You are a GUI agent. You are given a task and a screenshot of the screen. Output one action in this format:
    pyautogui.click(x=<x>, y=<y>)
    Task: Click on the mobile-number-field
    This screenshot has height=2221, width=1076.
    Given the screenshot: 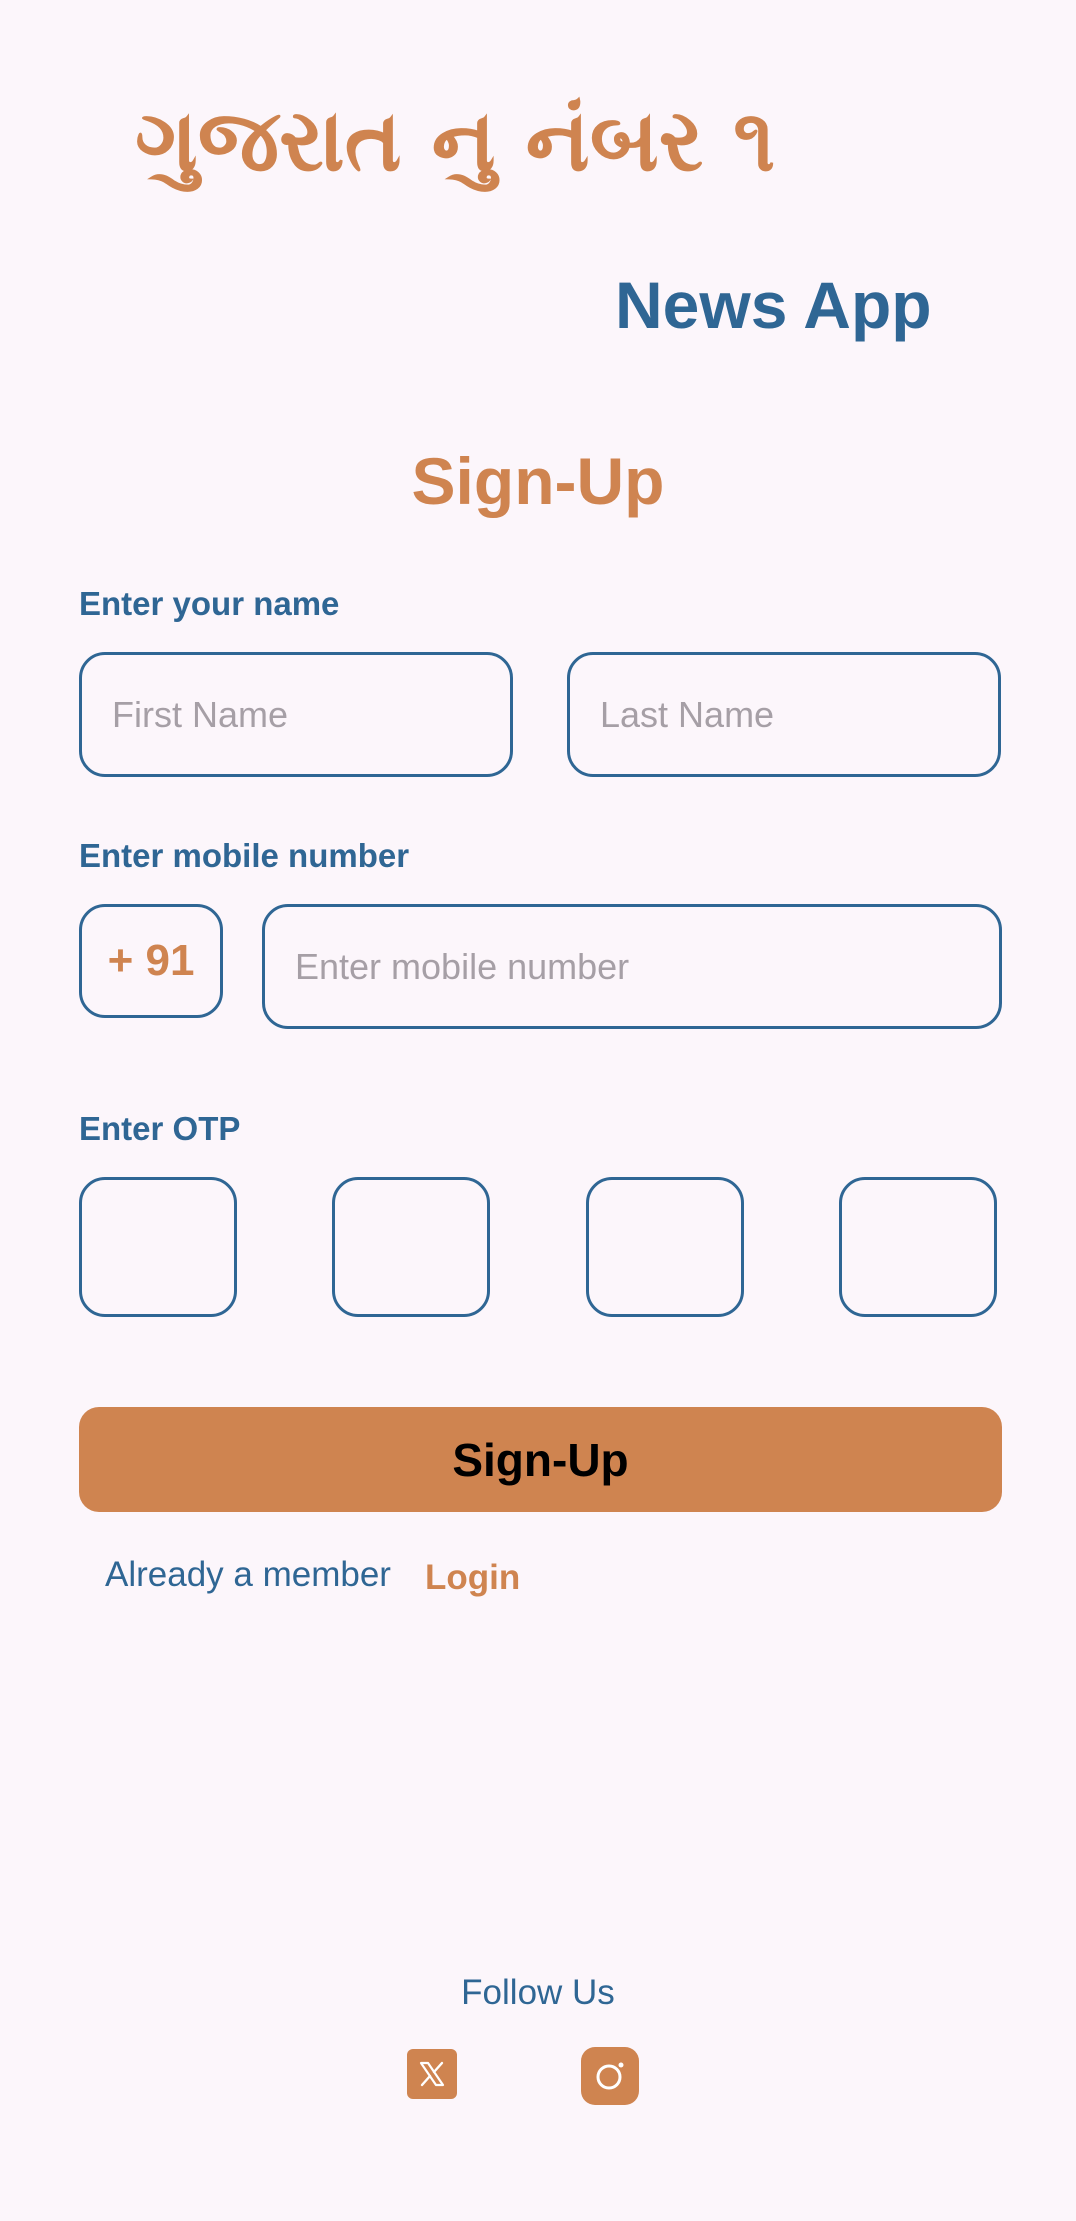 What is the action you would take?
    pyautogui.click(x=632, y=966)
    